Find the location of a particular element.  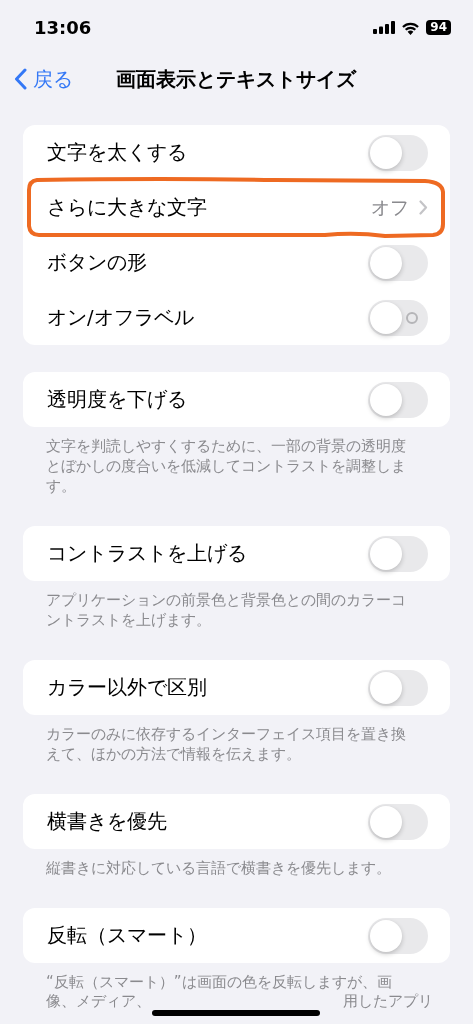

page-title: 画面表示とテキストサイズ is located at coordinates (236, 79).